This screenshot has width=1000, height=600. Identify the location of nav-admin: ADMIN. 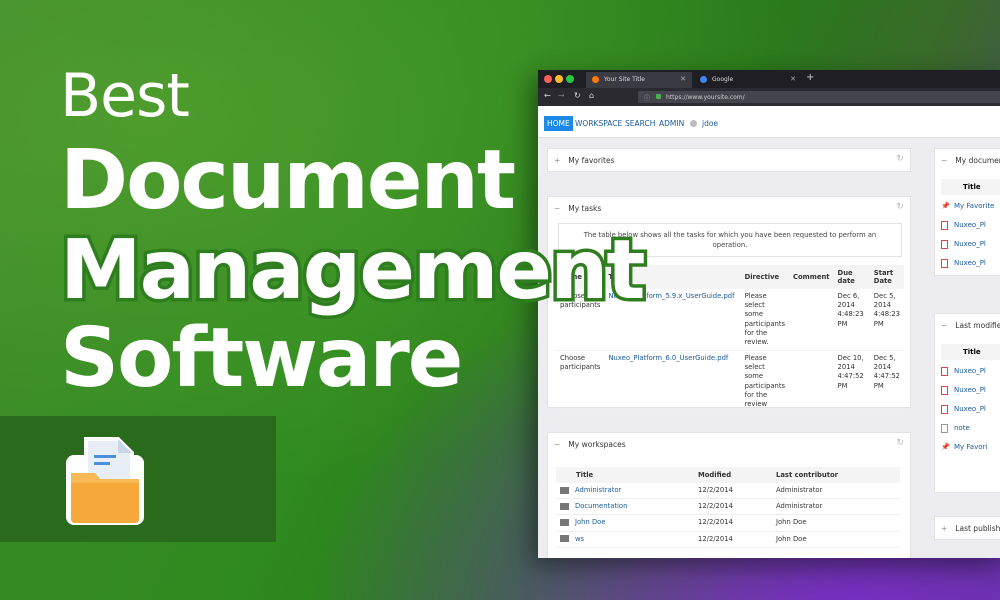
(671, 123).